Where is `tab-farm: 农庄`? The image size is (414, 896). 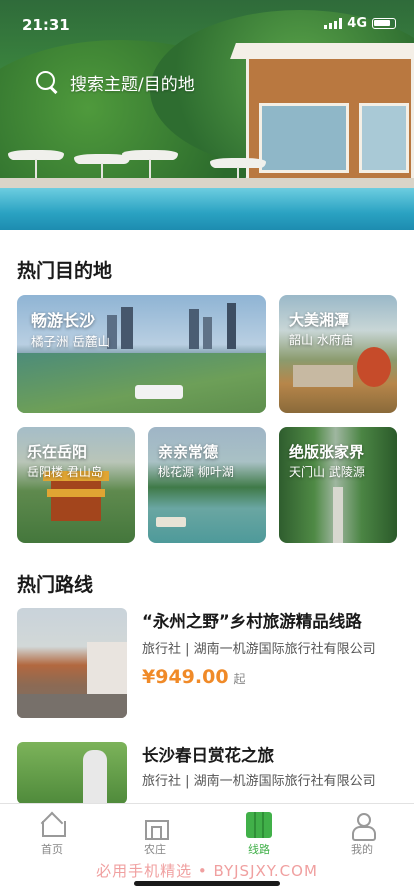 tab-farm: 农庄 is located at coordinates (155, 834).